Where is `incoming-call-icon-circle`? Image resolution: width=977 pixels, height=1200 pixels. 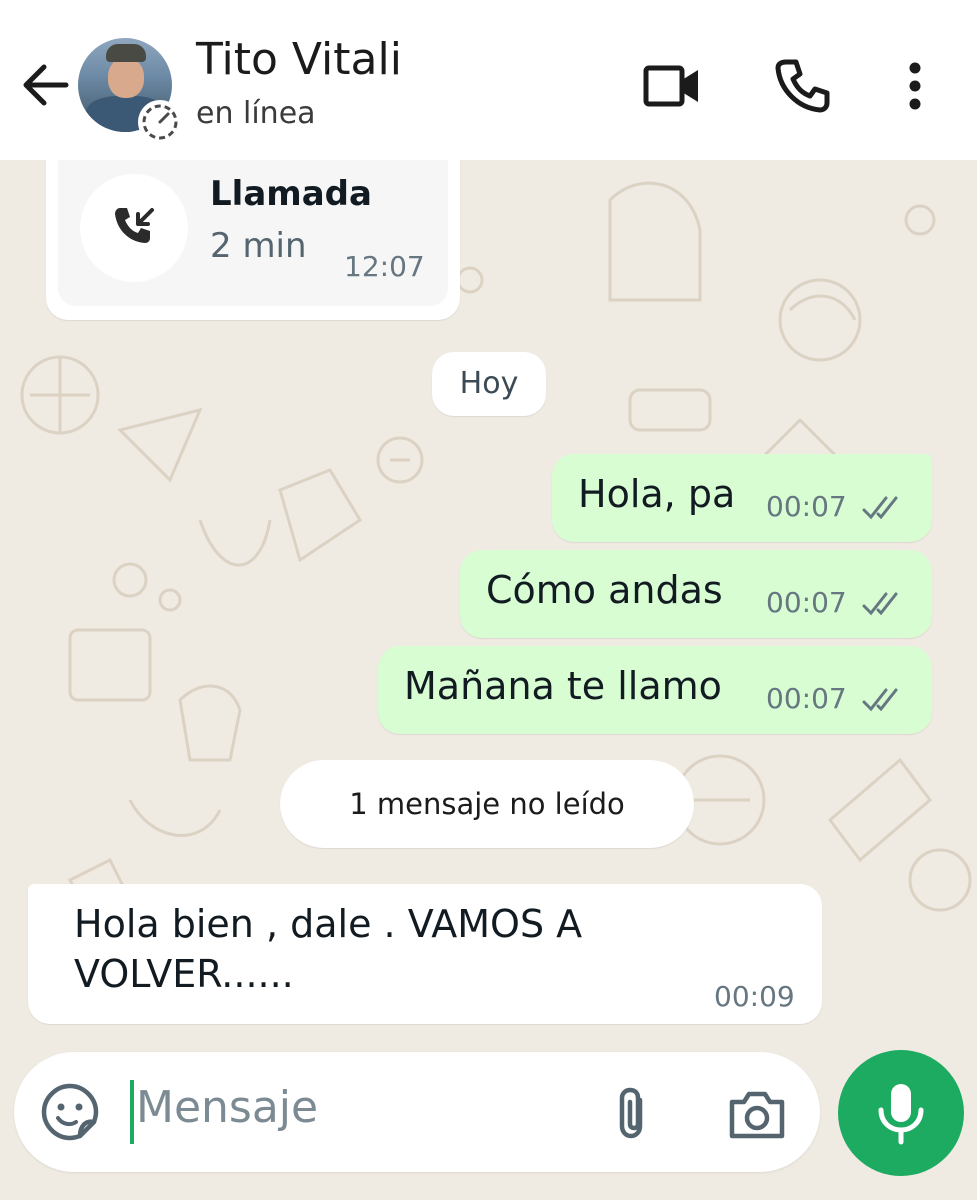 incoming-call-icon-circle is located at coordinates (134, 228).